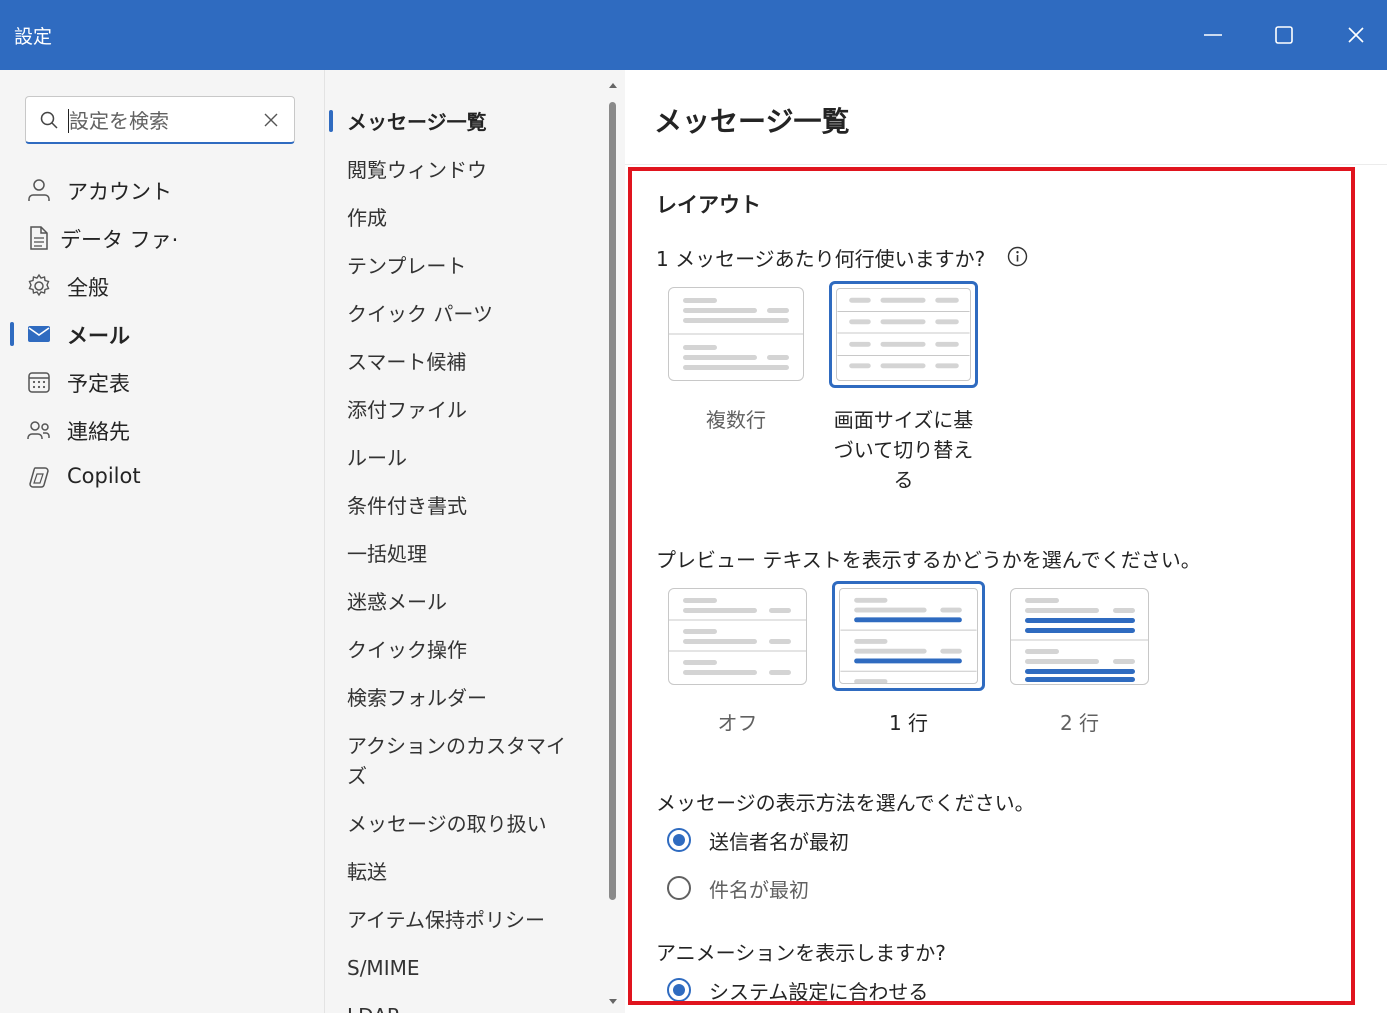 Image resolution: width=1387 pixels, height=1013 pixels. Describe the element at coordinates (39, 238) in the screenshot. I see `document-icon` at that location.